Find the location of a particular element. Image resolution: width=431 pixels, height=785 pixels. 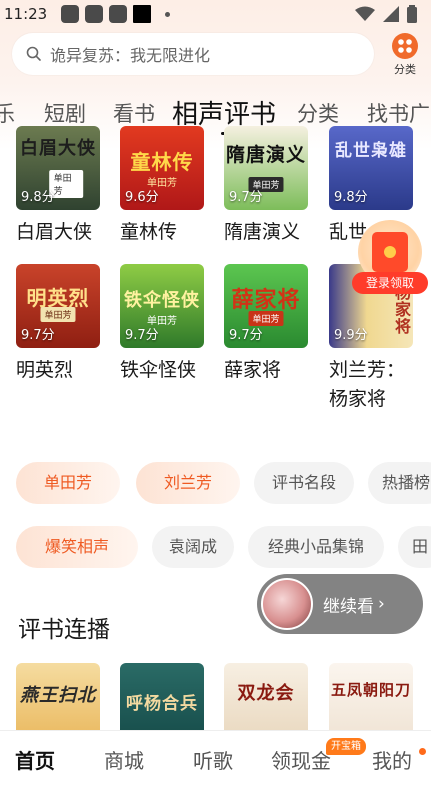

more-notifications-icon is located at coordinates (168, 14).